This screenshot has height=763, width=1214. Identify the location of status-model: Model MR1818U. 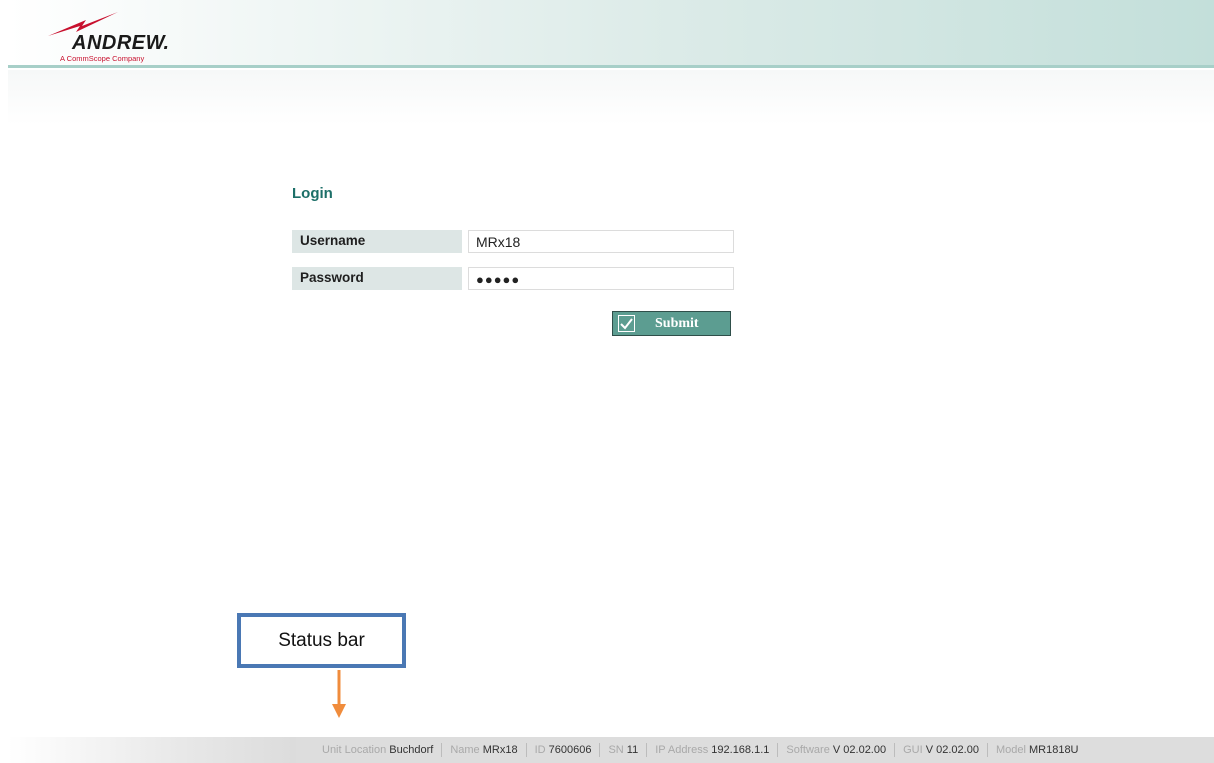
(1037, 750).